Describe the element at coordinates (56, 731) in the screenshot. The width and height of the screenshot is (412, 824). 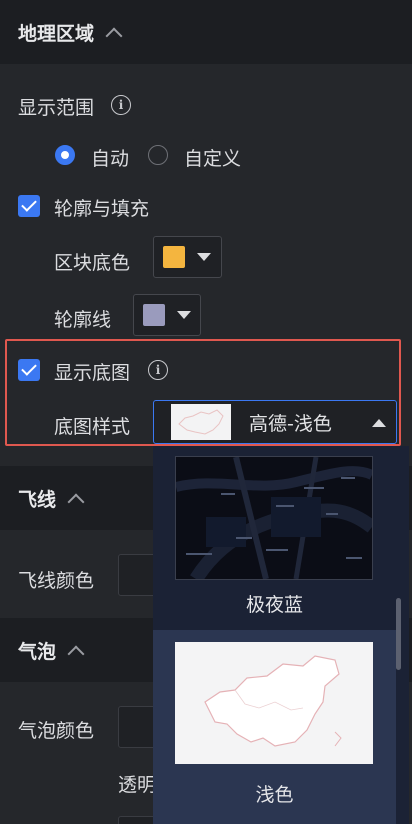
I see `bubble-color-label: 气泡颜色` at that location.